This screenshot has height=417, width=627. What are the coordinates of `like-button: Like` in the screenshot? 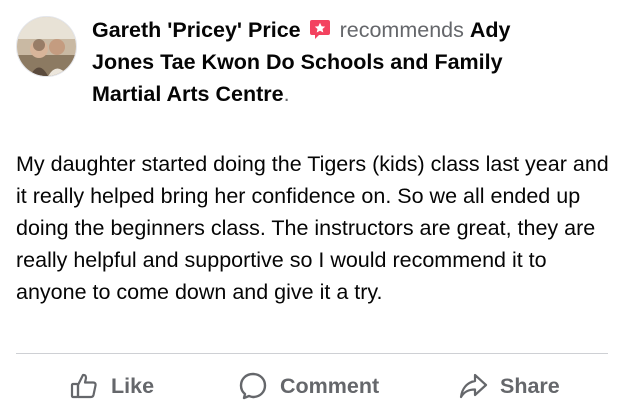 It's located at (111, 386).